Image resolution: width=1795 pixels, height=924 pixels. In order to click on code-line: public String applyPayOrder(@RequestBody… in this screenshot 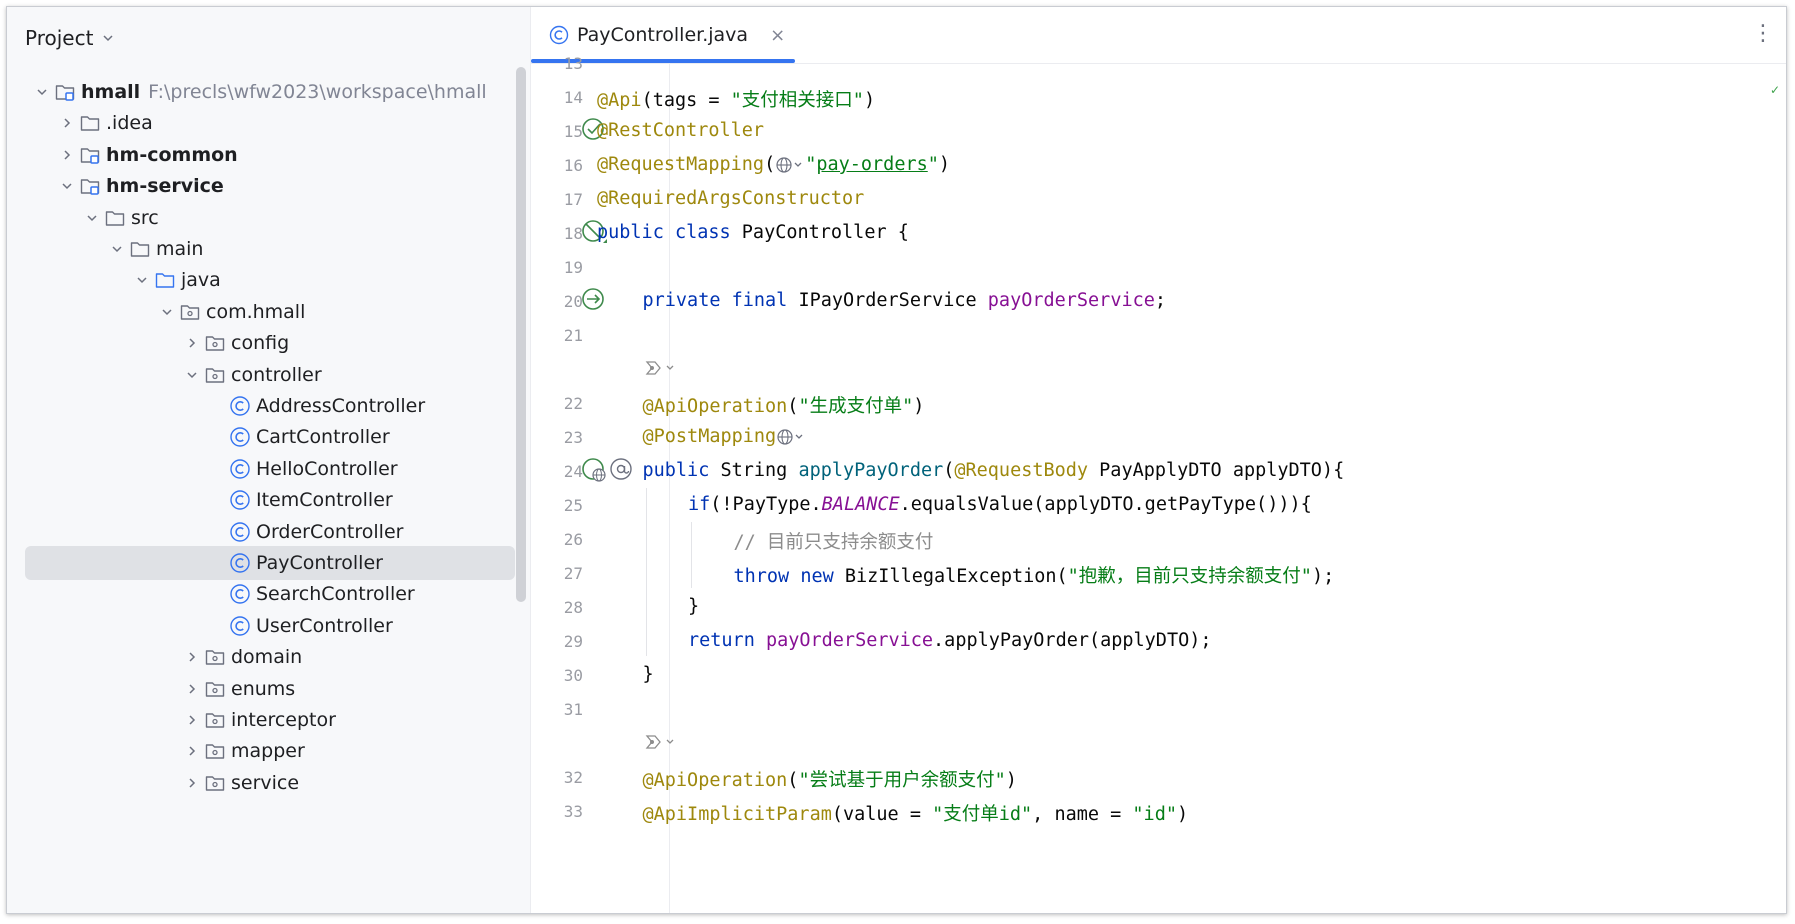, I will do `click(994, 470)`.